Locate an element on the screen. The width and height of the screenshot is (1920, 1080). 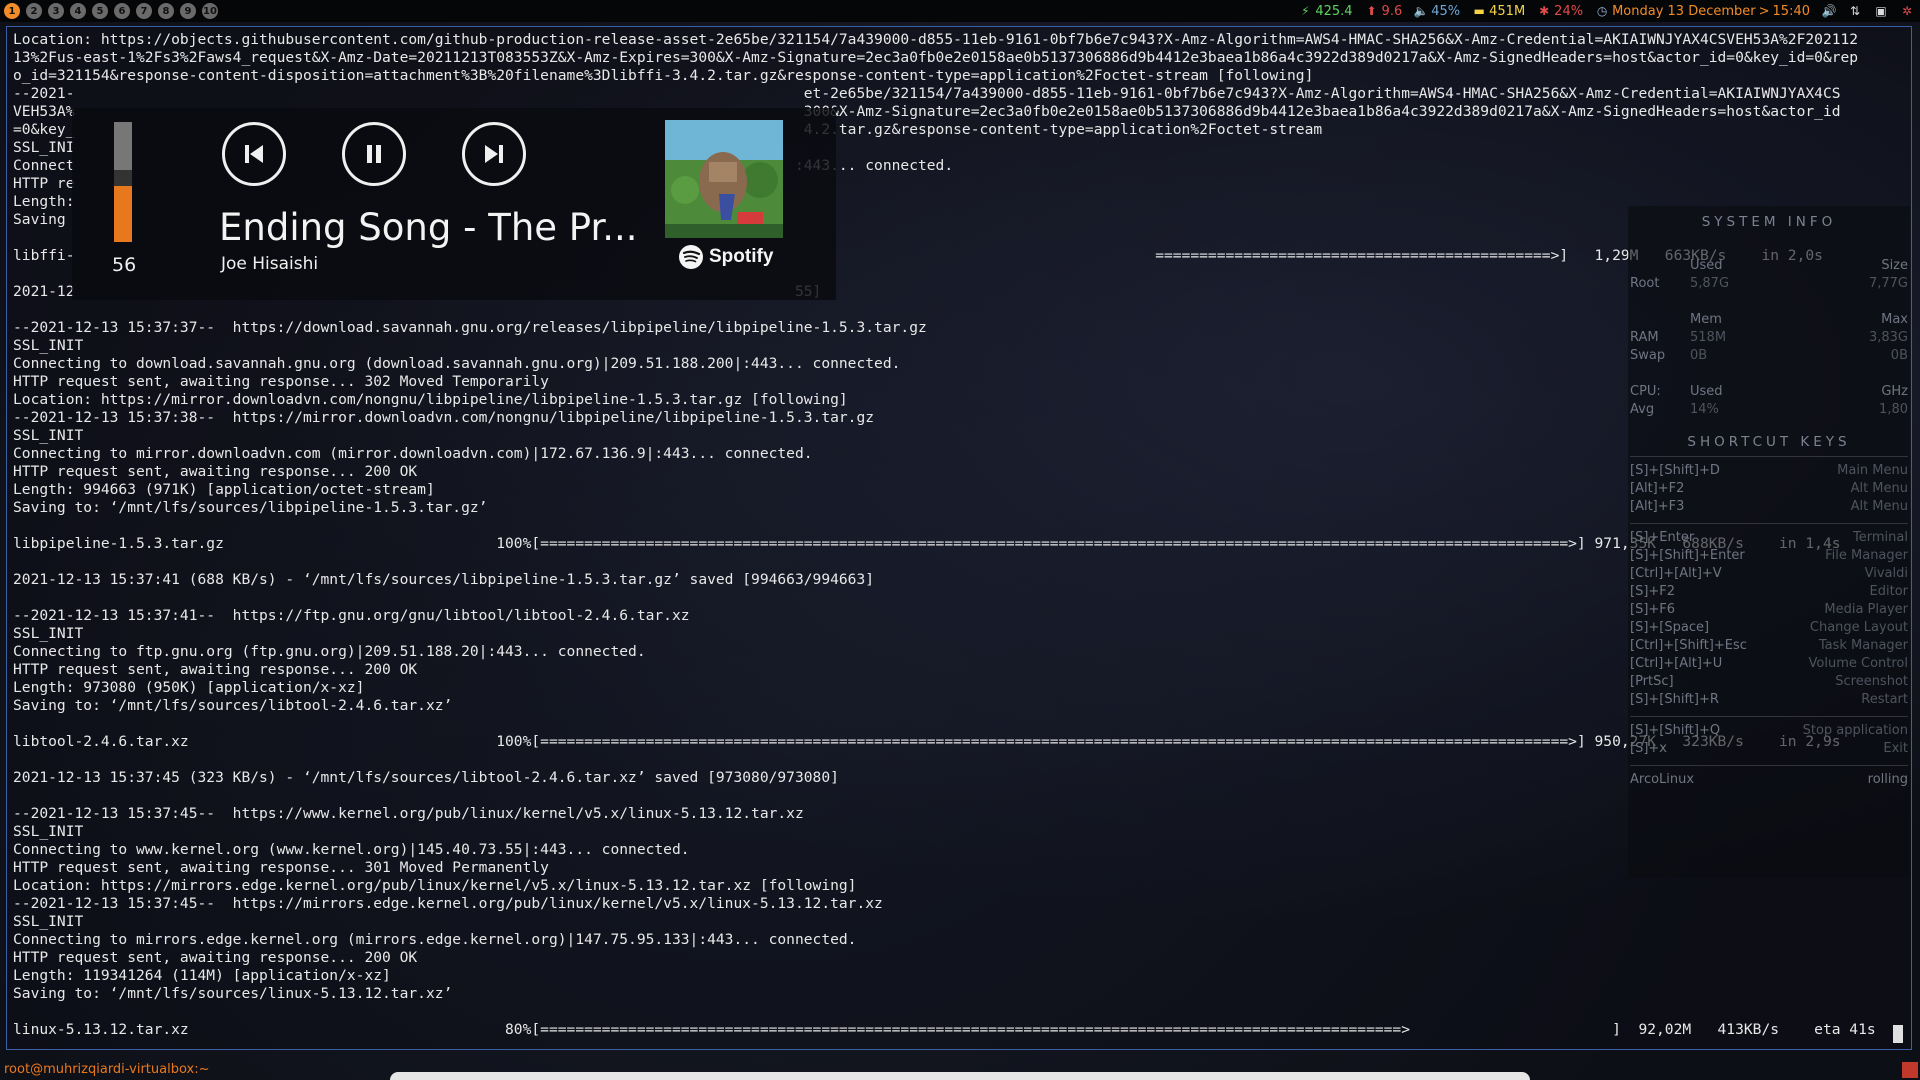
disk-size-header: Size is located at coordinates (1894, 265).